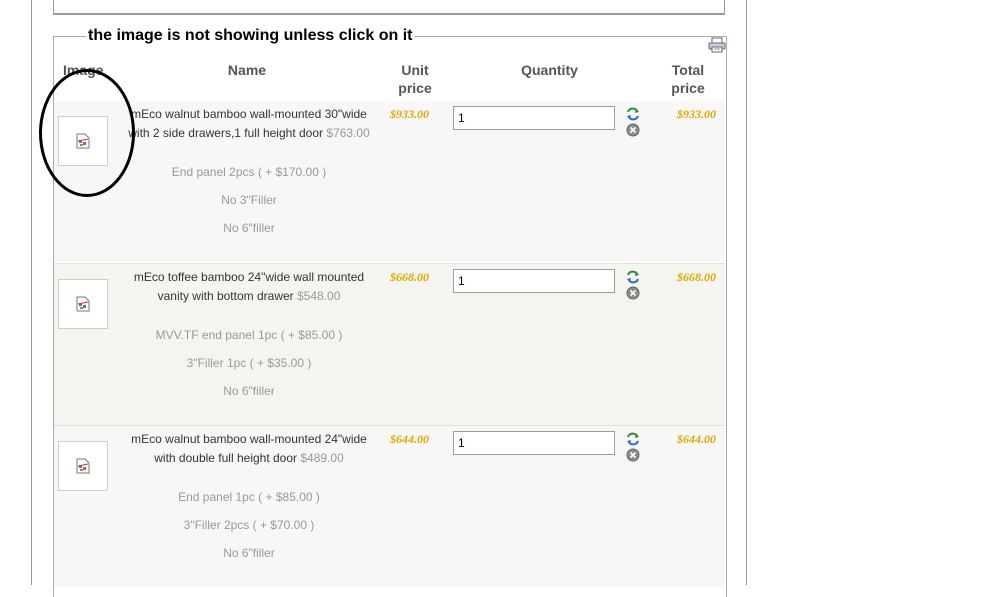 This screenshot has width=997, height=597. What do you see at coordinates (249, 497) in the screenshot?
I see `product-option: End panel 1pc ( + $85.00 )` at bounding box center [249, 497].